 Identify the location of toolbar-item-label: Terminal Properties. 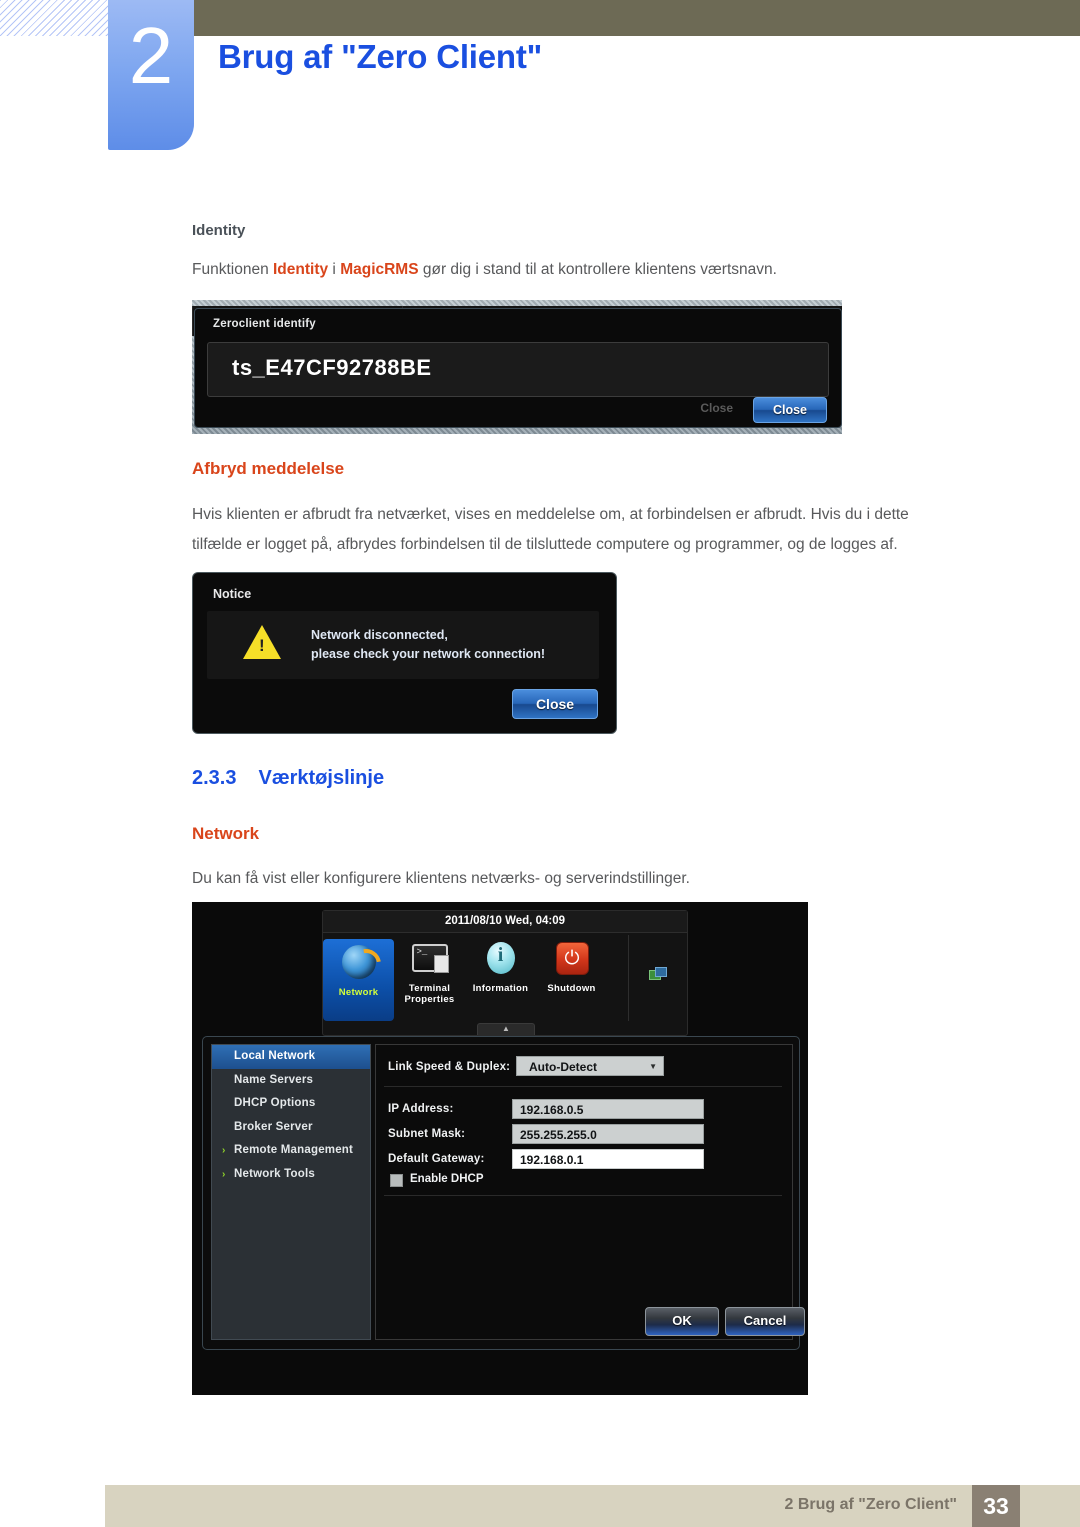
(429, 994).